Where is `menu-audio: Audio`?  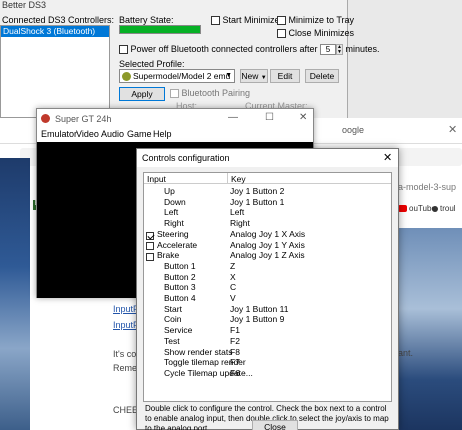
menu-audio: Audio is located at coordinates (112, 134).